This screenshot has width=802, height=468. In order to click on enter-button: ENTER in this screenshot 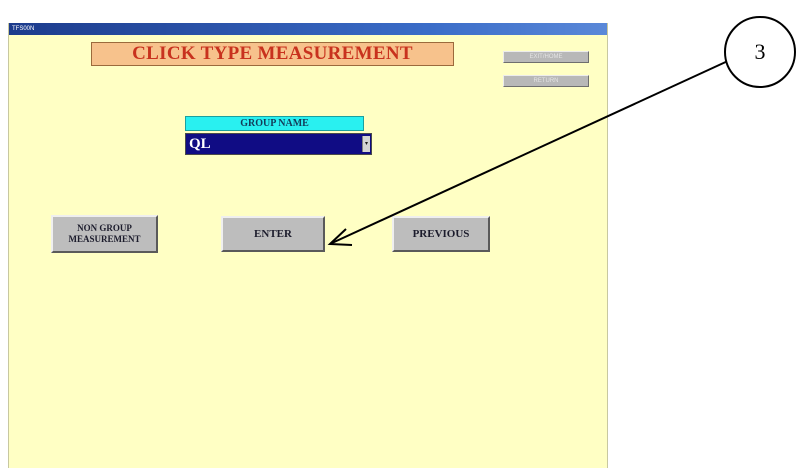, I will do `click(273, 234)`.